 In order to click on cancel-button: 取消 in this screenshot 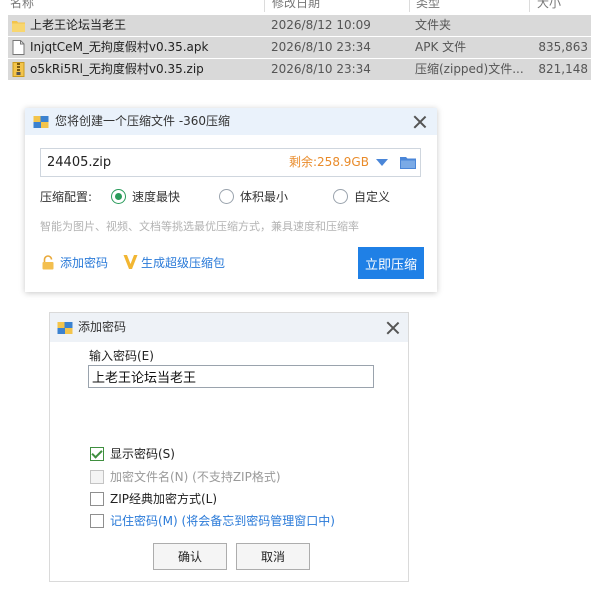, I will do `click(273, 556)`.